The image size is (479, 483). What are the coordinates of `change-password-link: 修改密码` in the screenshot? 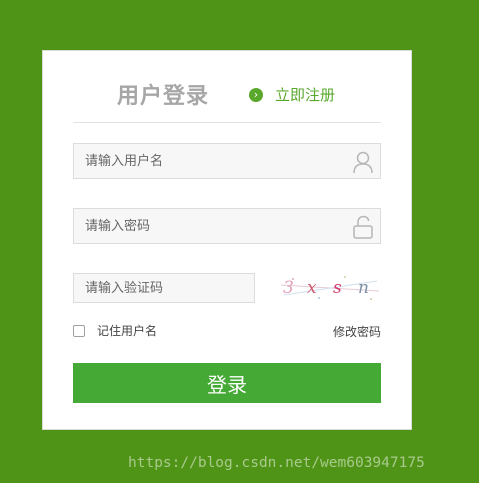 It's located at (357, 331).